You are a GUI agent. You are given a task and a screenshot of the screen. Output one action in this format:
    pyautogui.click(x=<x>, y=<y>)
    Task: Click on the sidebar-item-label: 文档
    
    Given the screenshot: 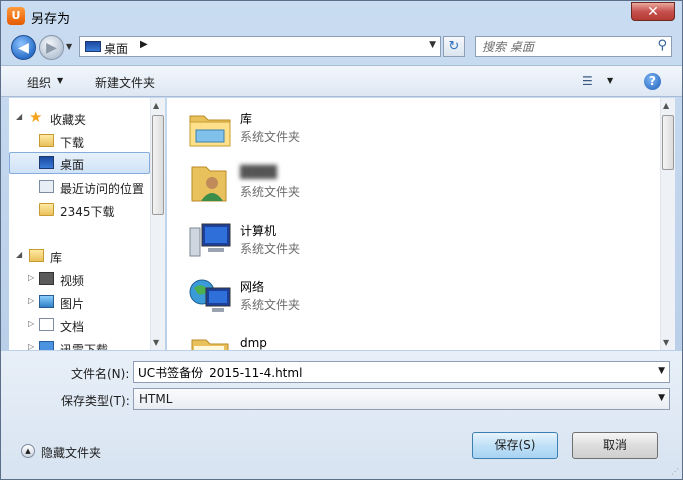 What is the action you would take?
    pyautogui.click(x=72, y=327)
    